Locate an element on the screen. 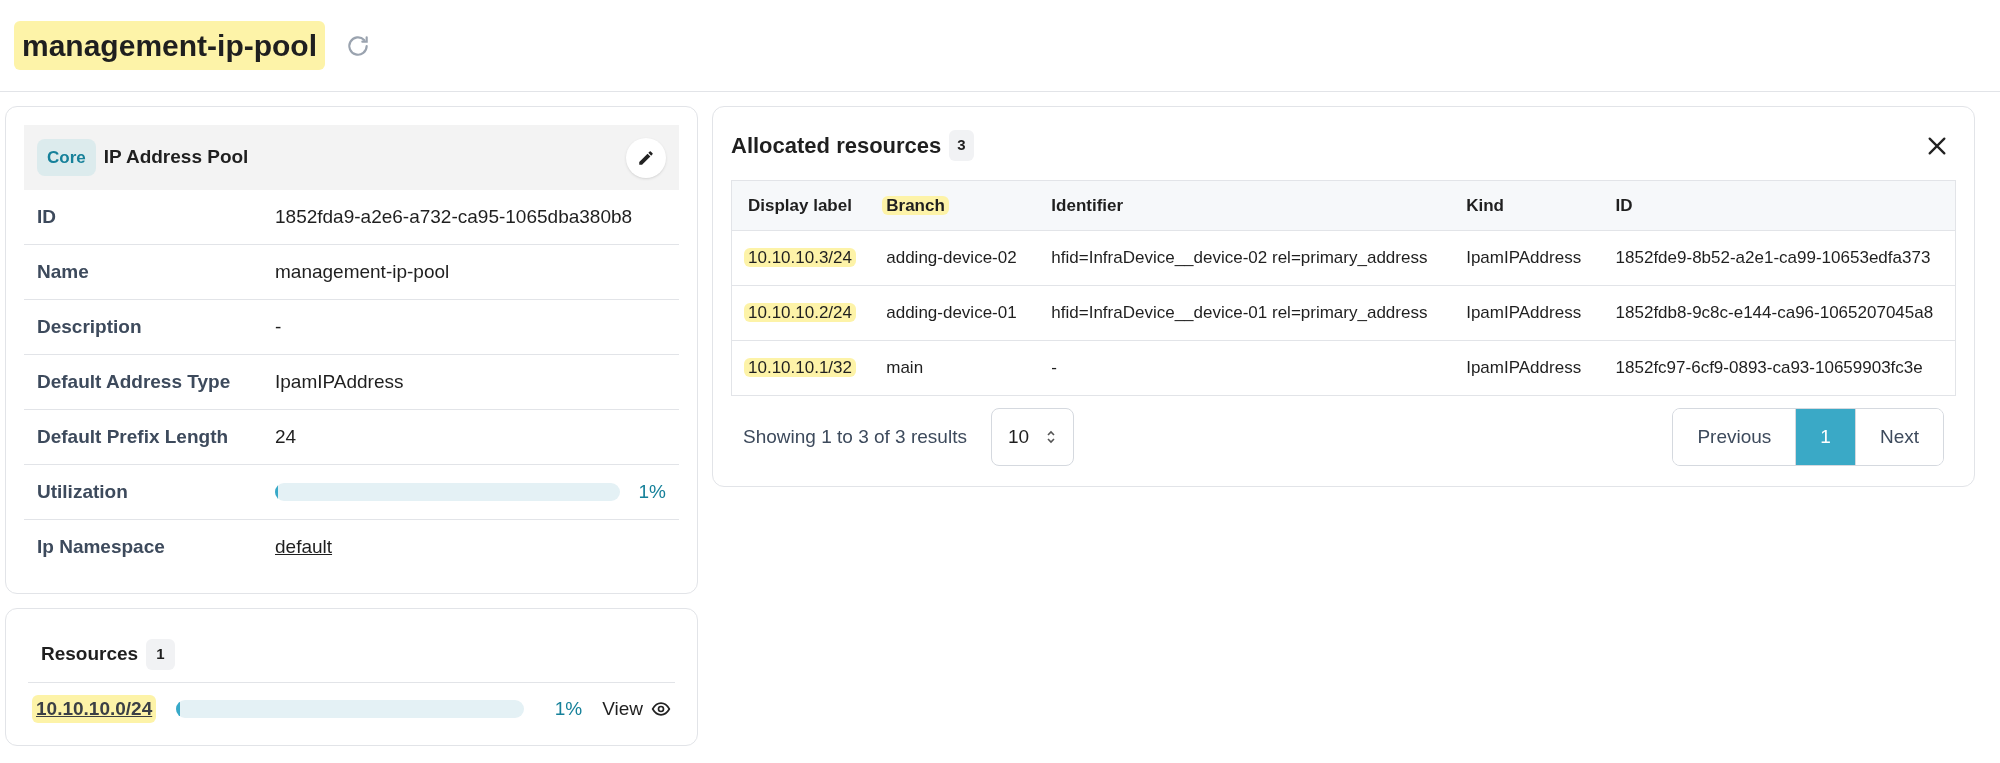 Image resolution: width=2000 pixels, height=763 pixels. table-cell-text: adding-device-01 is located at coordinates (951, 313).